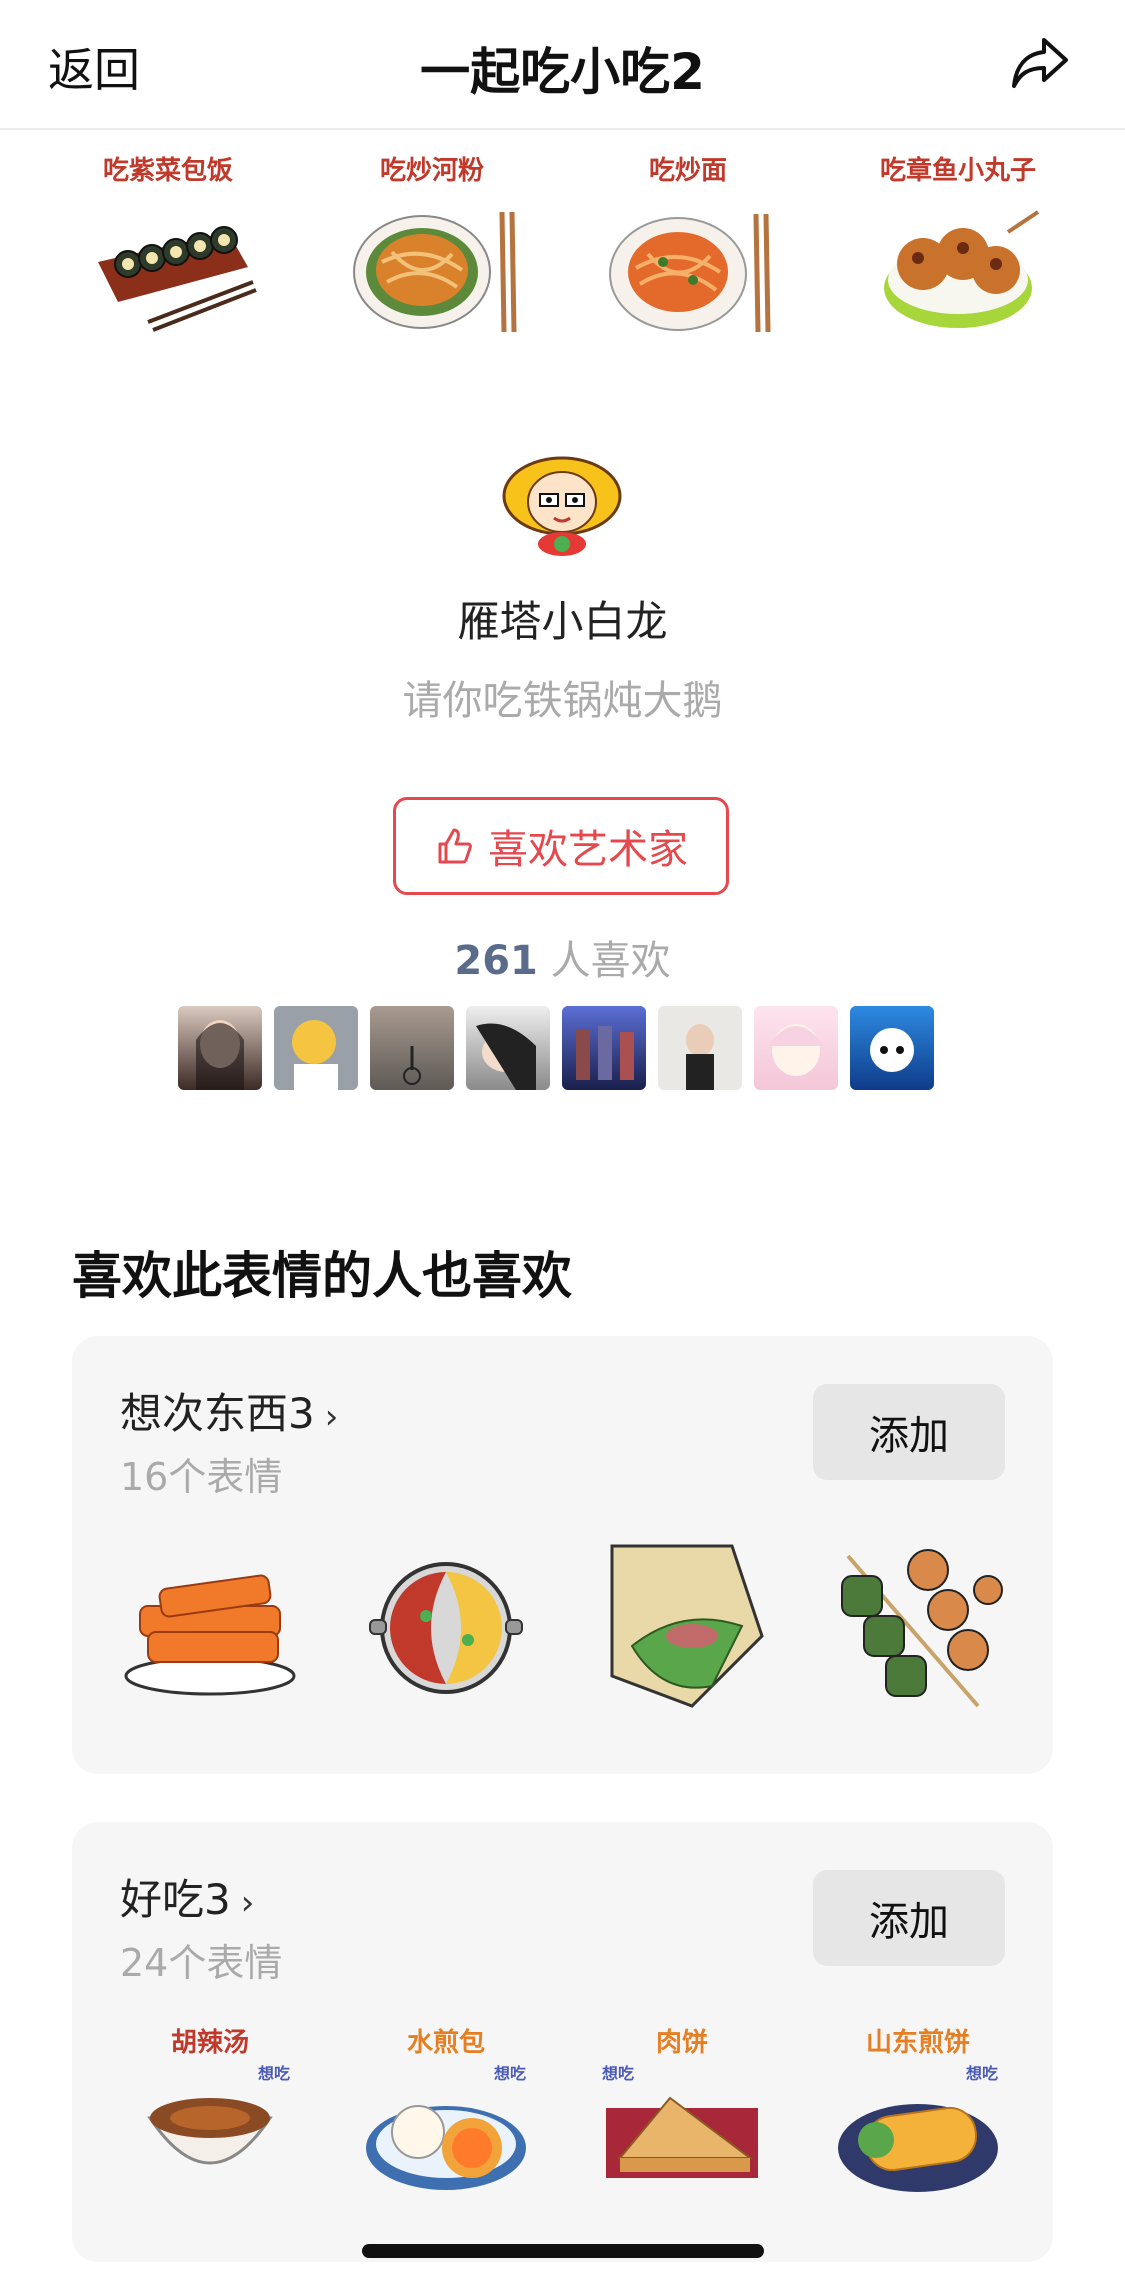 The width and height of the screenshot is (1125, 2284). What do you see at coordinates (1040, 62) in the screenshot?
I see `share-arrow-icon` at bounding box center [1040, 62].